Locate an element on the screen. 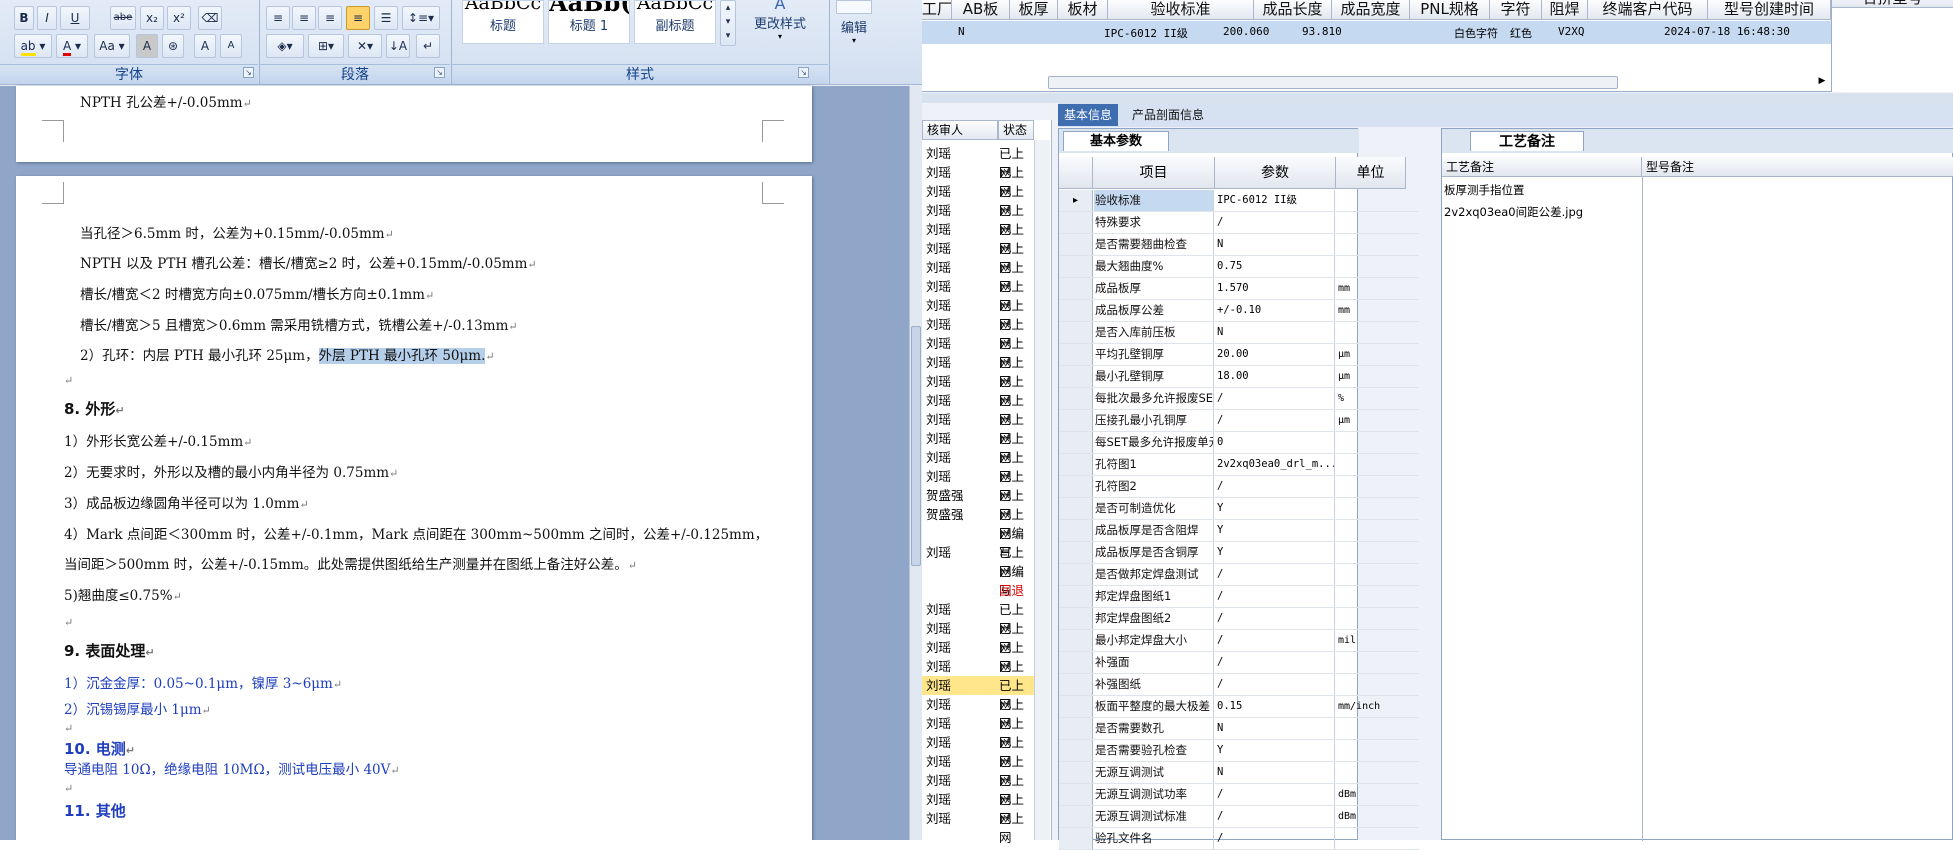  table-row: 成品板厚是否含铜厚 Y is located at coordinates (1239, 553).